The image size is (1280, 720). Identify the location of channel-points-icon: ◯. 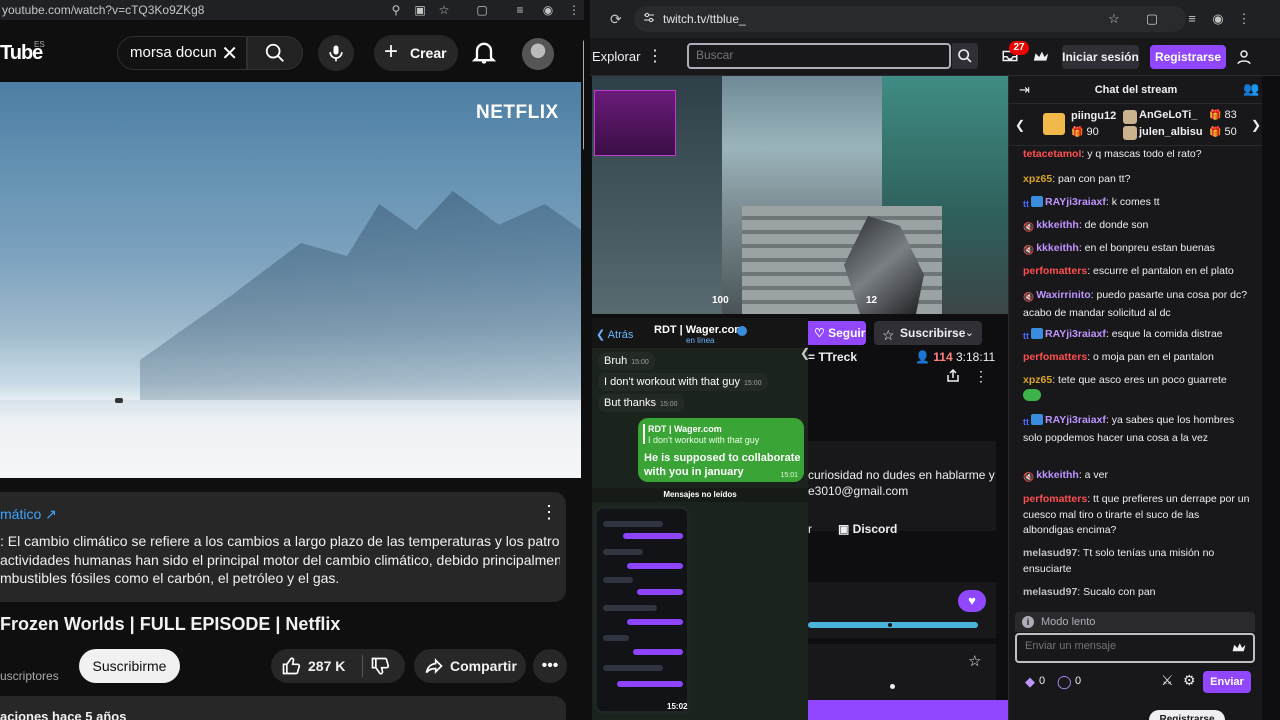
(1064, 682).